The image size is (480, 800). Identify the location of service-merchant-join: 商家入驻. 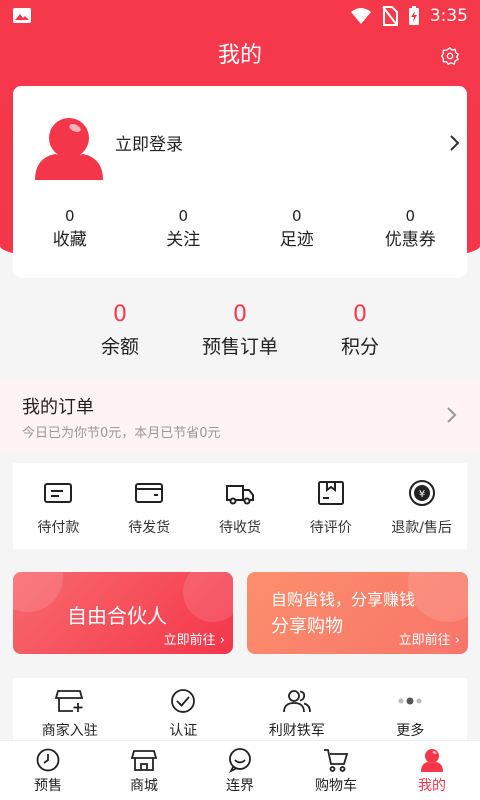
(70, 709).